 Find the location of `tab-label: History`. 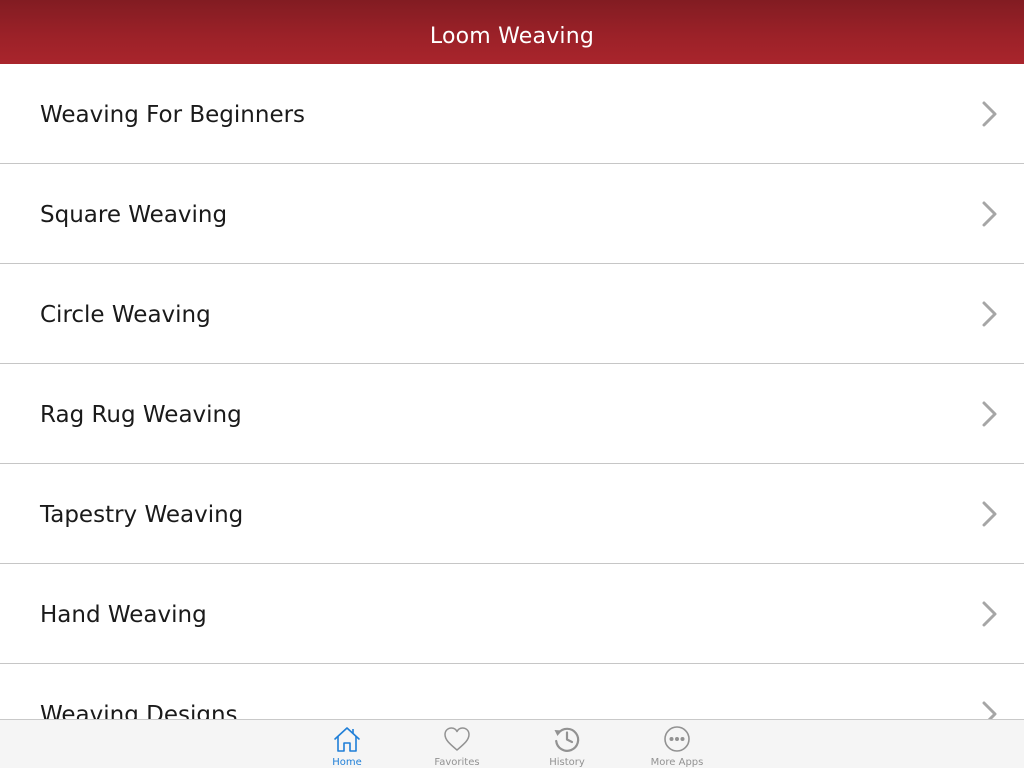

tab-label: History is located at coordinates (567, 762).